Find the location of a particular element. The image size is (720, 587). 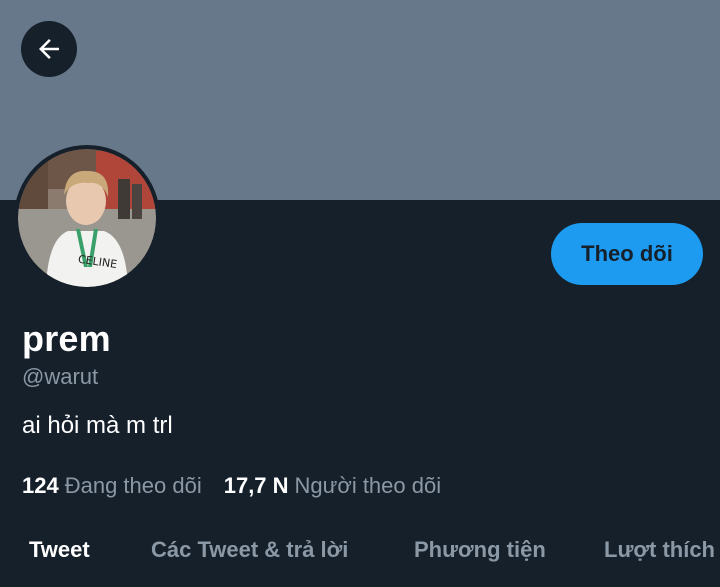

display-name: prem is located at coordinates (66, 338).